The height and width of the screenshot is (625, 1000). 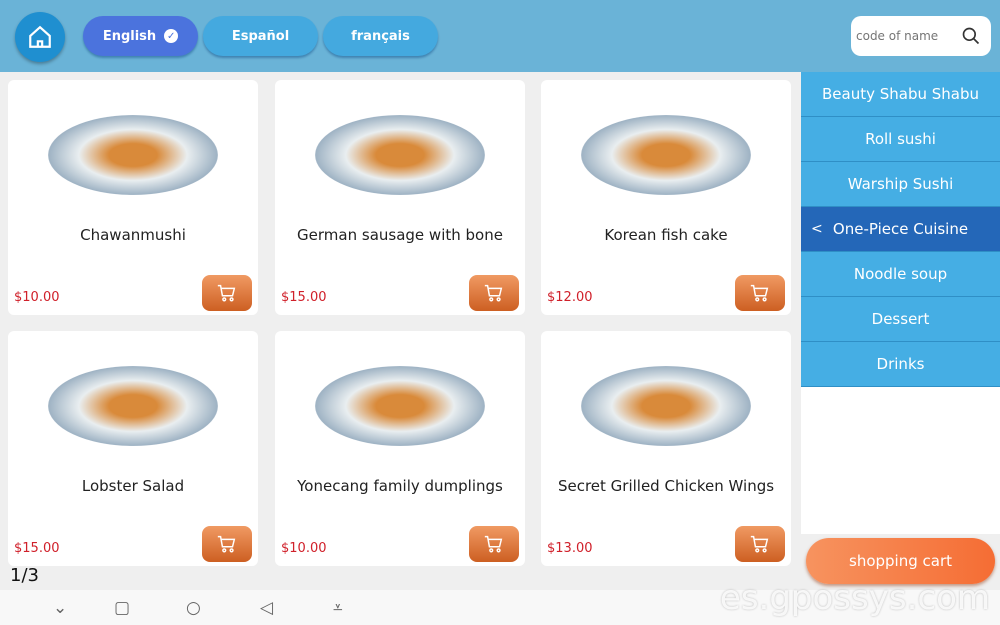 What do you see at coordinates (400, 486) in the screenshot?
I see `product-name: Yonecang family dumplings` at bounding box center [400, 486].